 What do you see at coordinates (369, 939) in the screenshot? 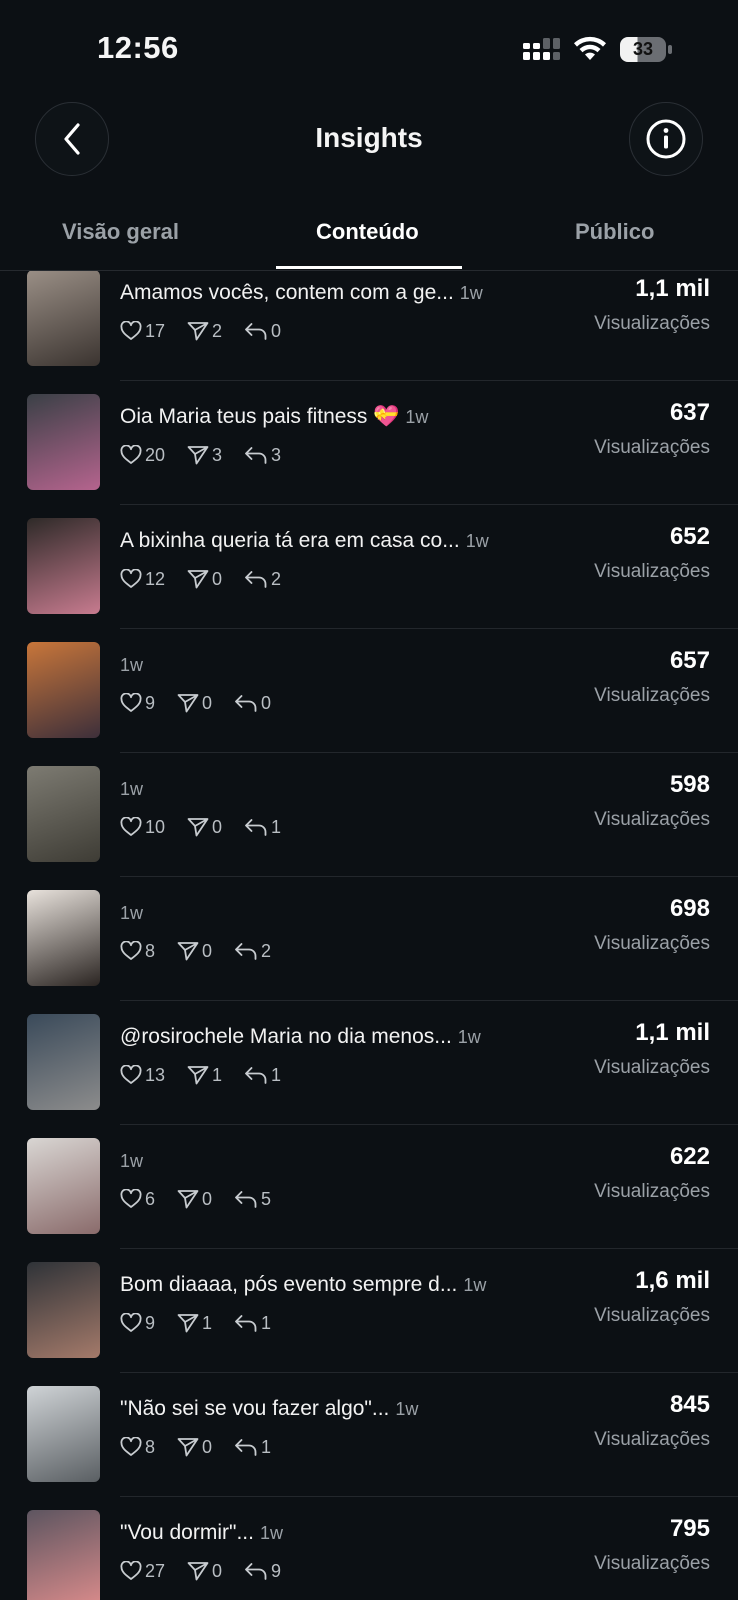
I see `post-row: 1w 8 0 2 698 Visualizações` at bounding box center [369, 939].